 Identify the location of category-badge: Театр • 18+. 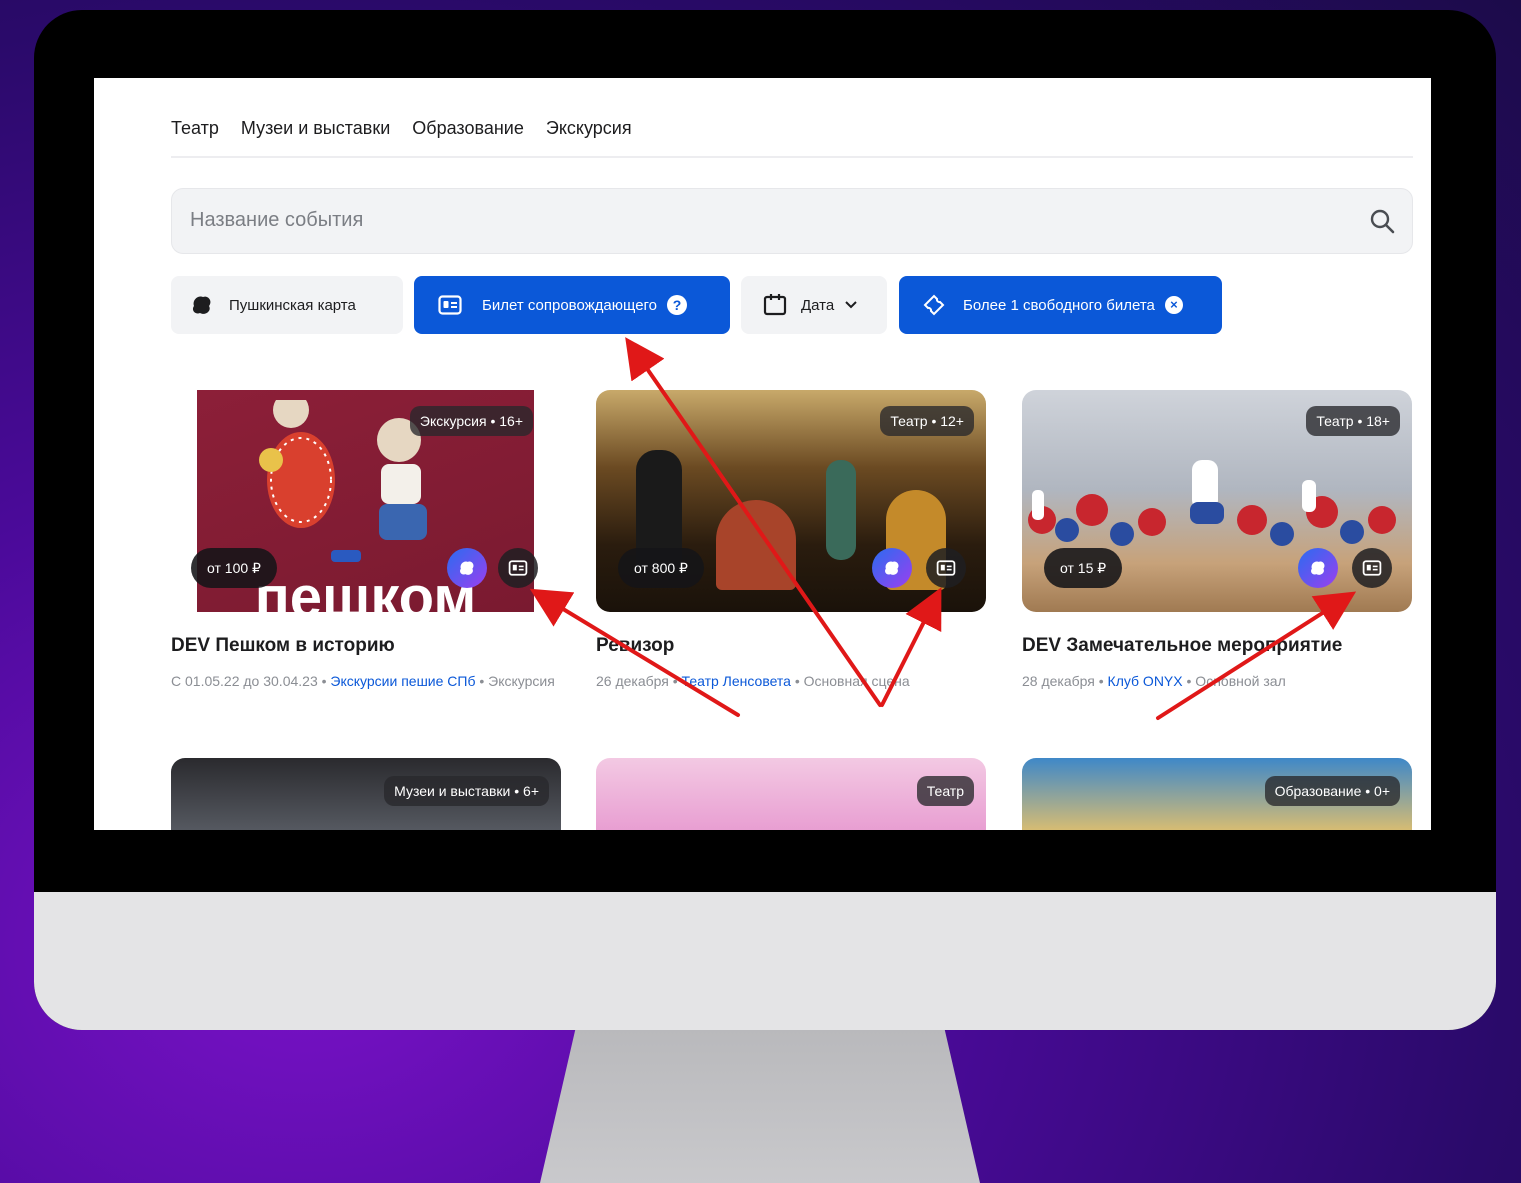
(1353, 421).